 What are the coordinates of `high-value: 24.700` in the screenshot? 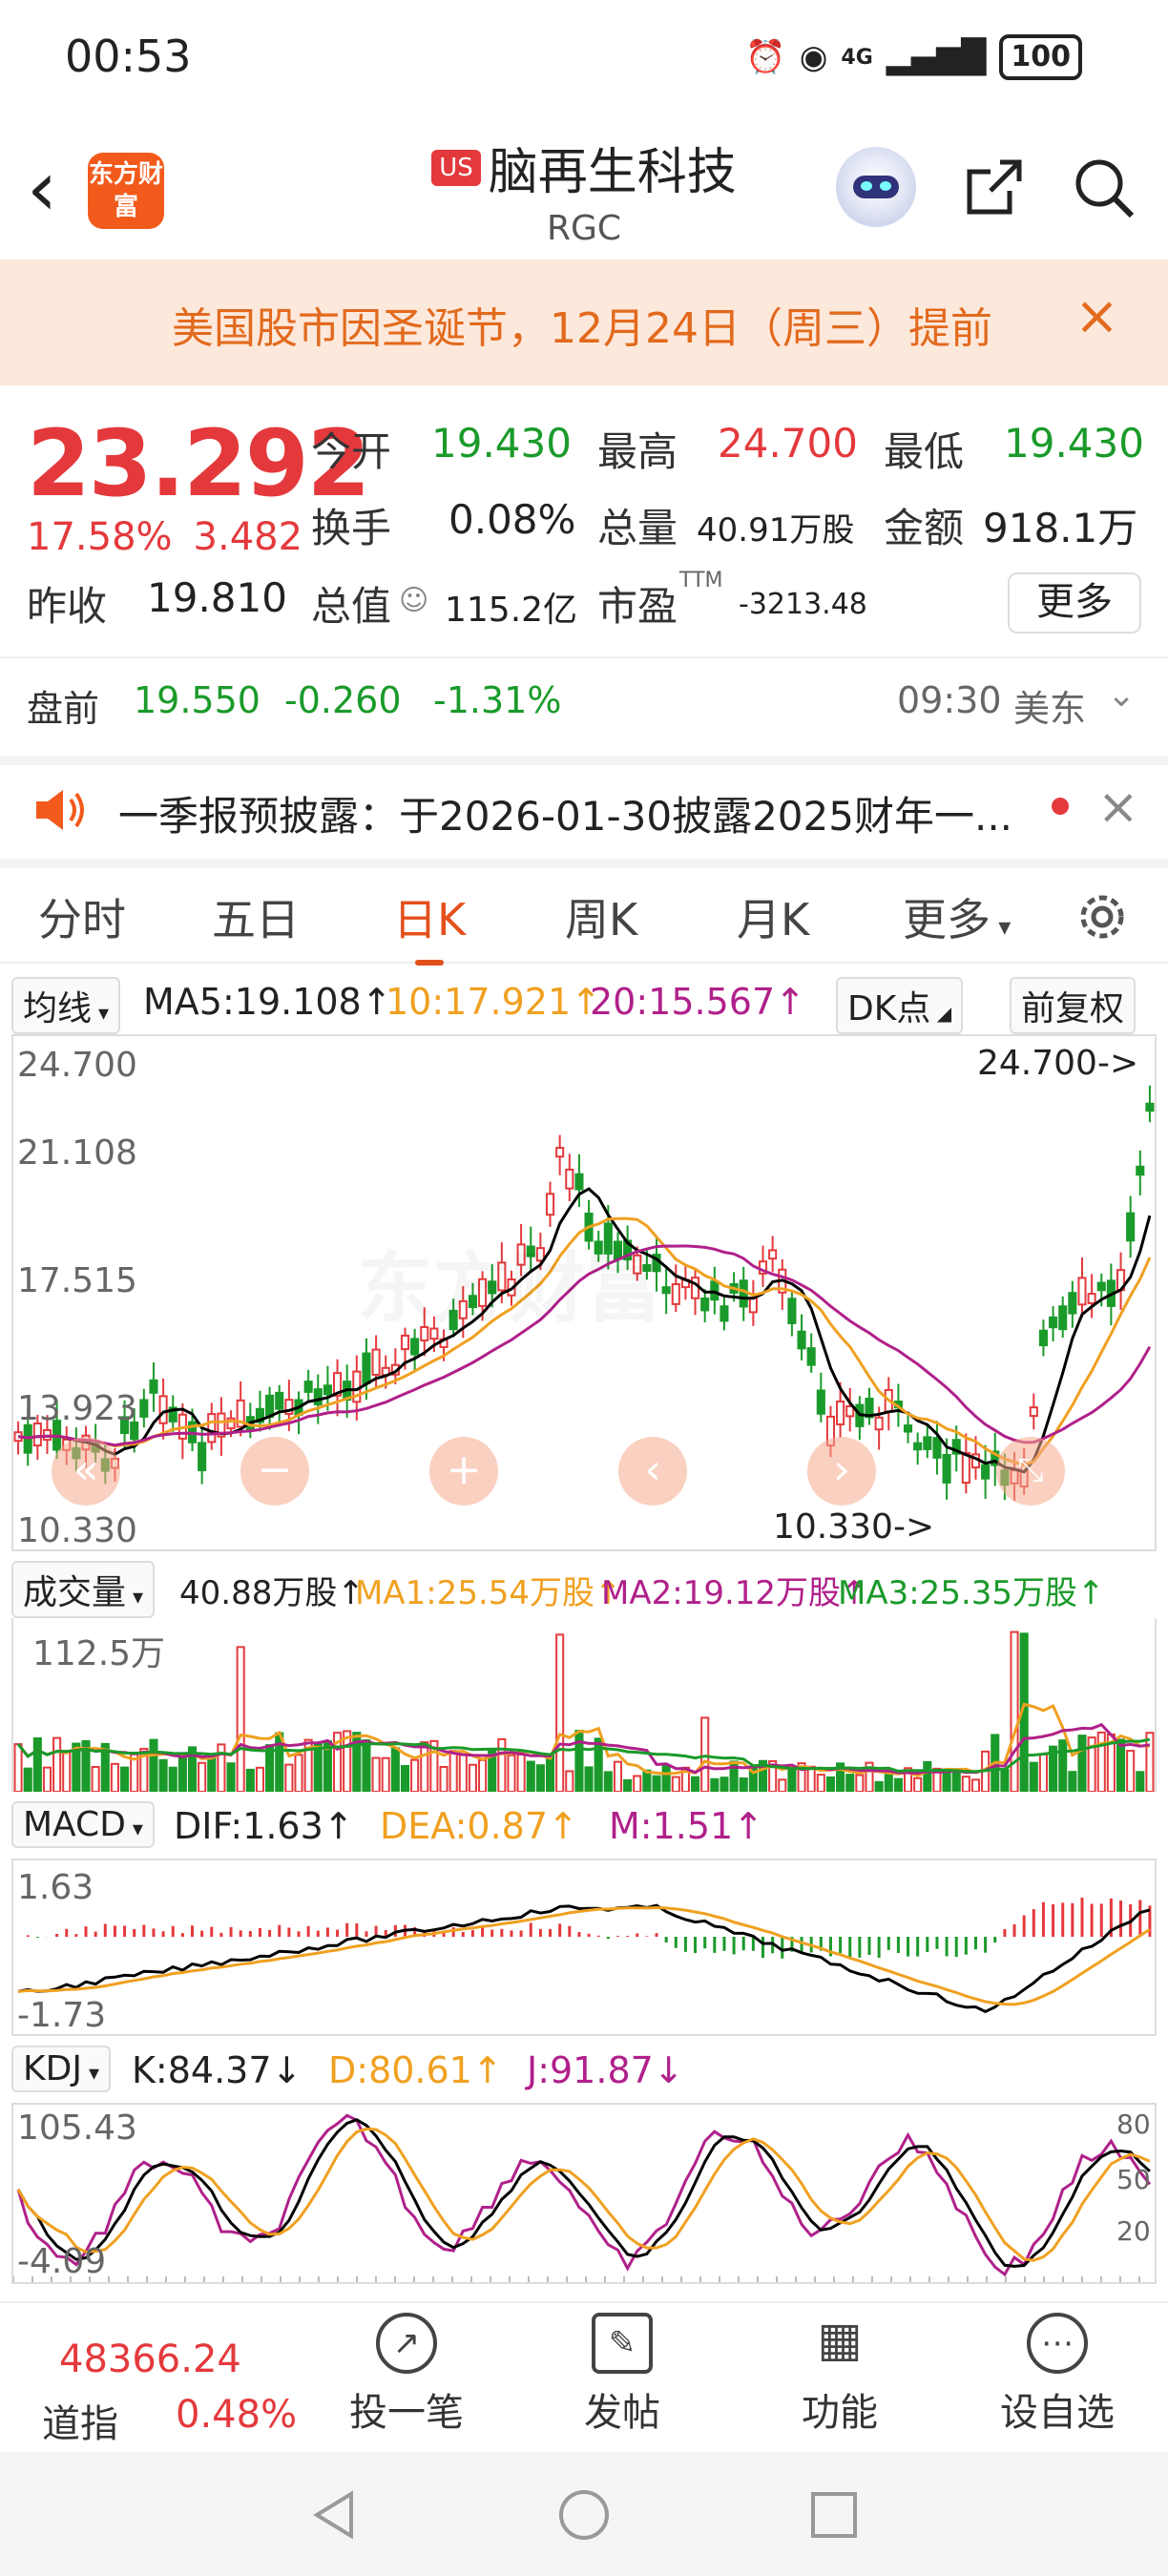 It's located at (788, 443).